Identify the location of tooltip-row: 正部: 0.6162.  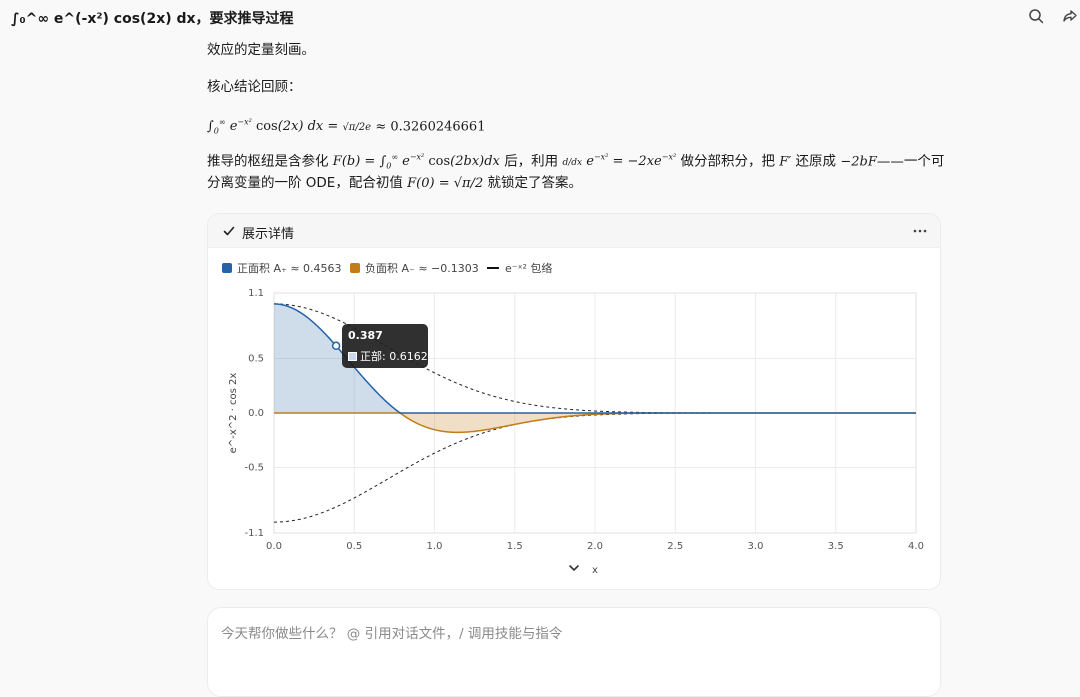
(388, 356).